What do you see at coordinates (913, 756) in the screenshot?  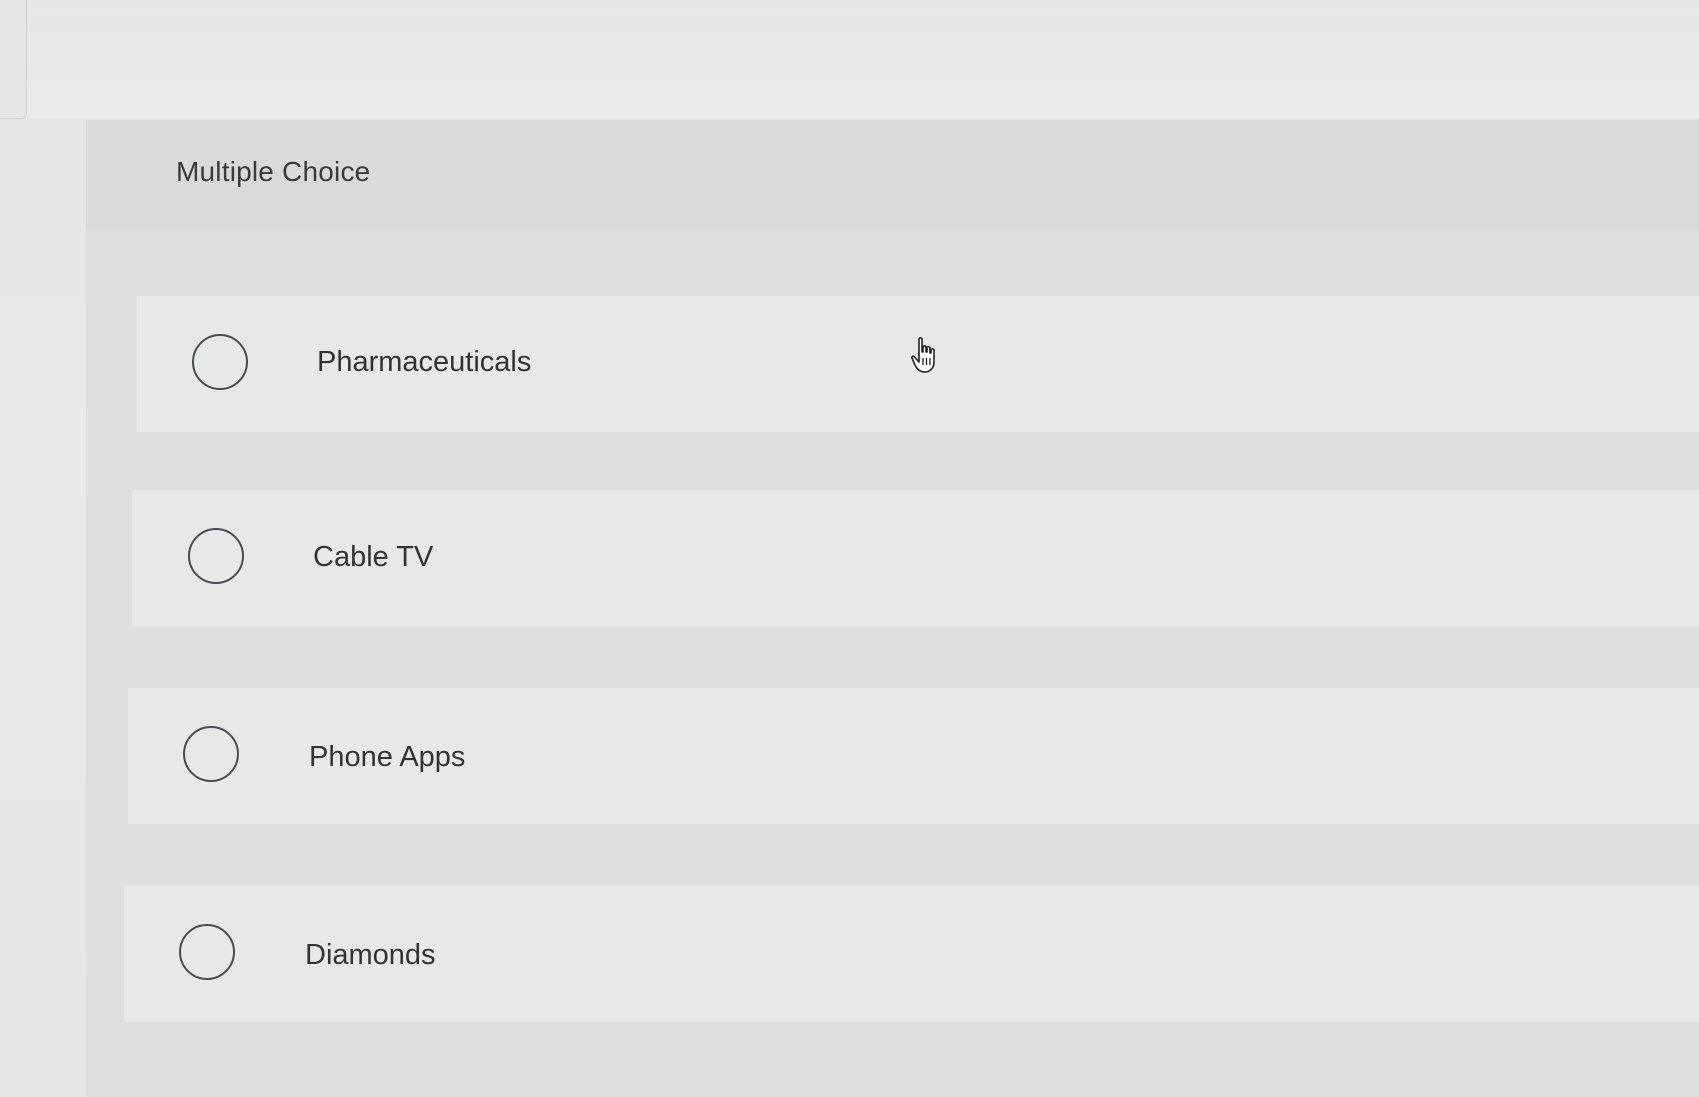 I see `option-phone-apps: Phone Apps` at bounding box center [913, 756].